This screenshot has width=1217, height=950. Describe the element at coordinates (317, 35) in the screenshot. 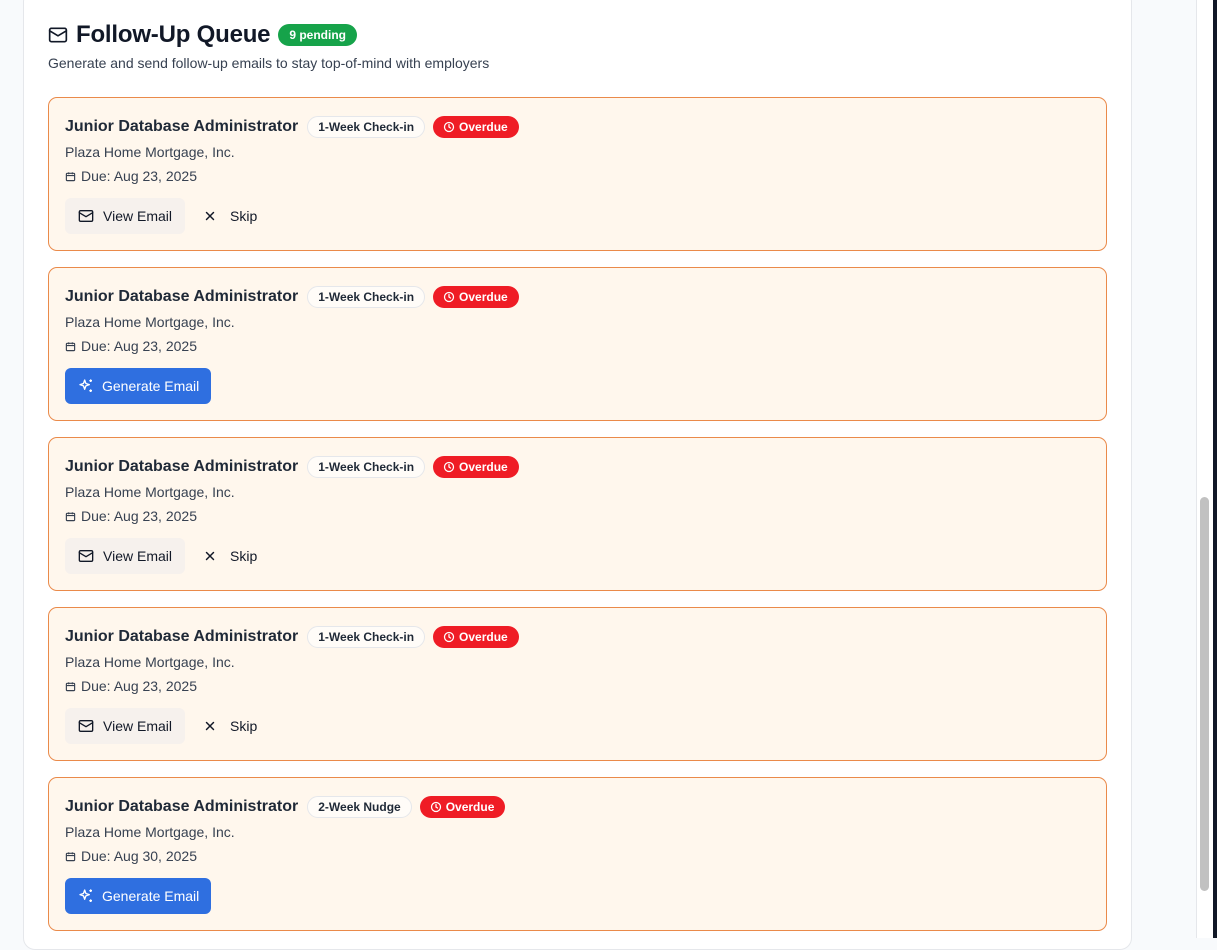

I see `pending-count-badge: 9 pending` at that location.